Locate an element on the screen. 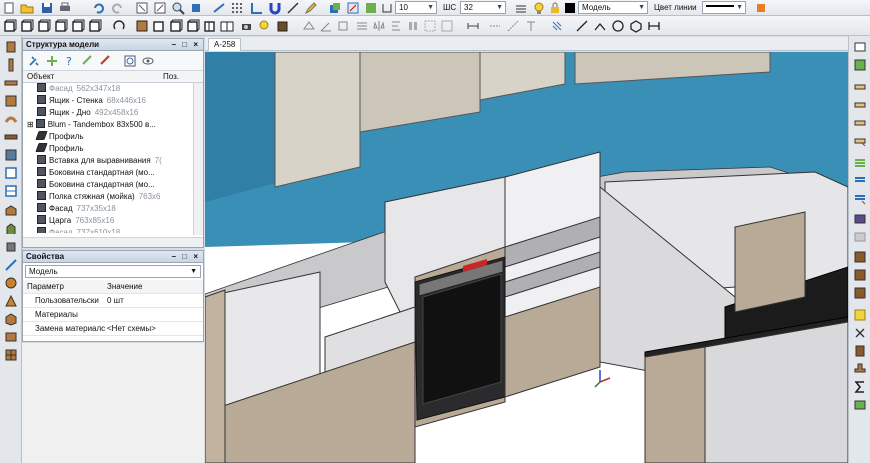 This screenshot has height=463, width=870. profile-icon is located at coordinates (11, 155).